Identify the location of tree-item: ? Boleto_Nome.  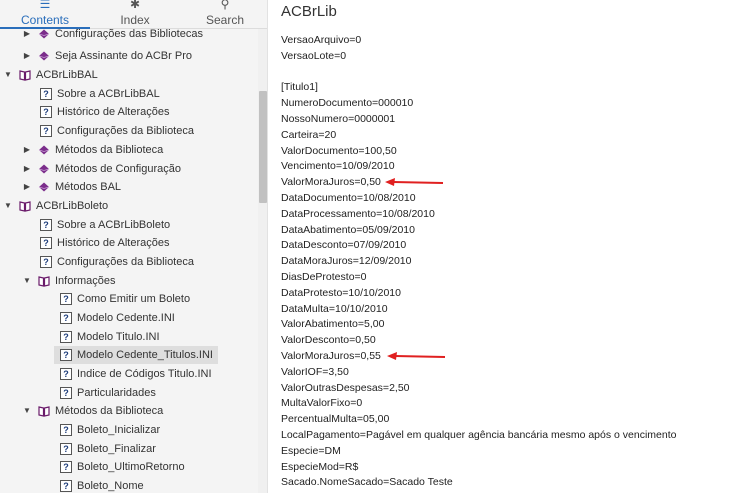
(129, 485).